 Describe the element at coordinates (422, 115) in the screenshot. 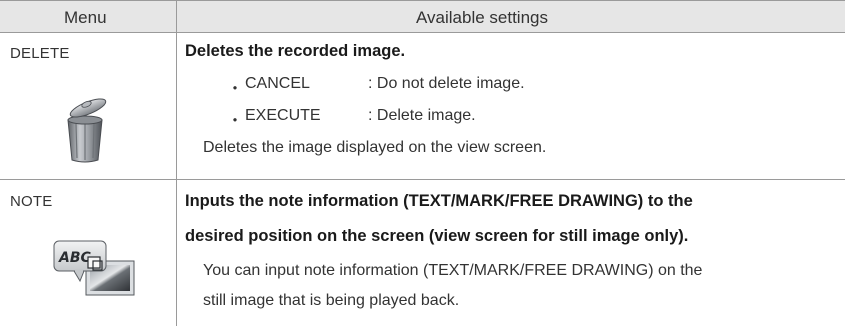

I see `option-desc: : Delete image.` at that location.